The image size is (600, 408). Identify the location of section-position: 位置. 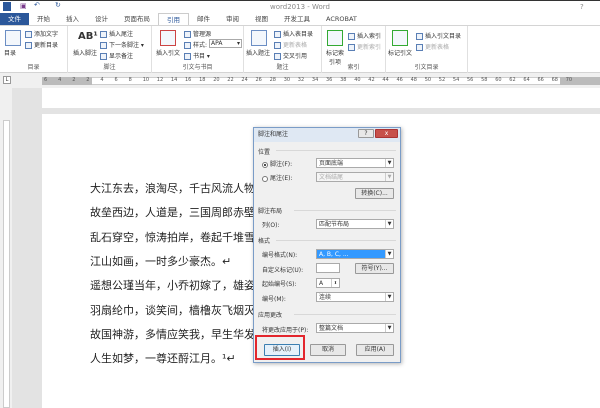
(264, 152).